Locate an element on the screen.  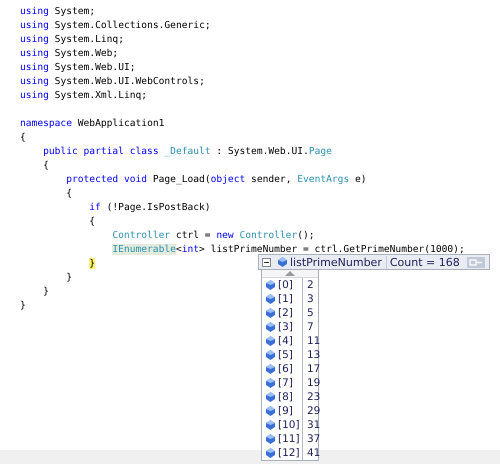
item-index: [4] is located at coordinates (285, 341).